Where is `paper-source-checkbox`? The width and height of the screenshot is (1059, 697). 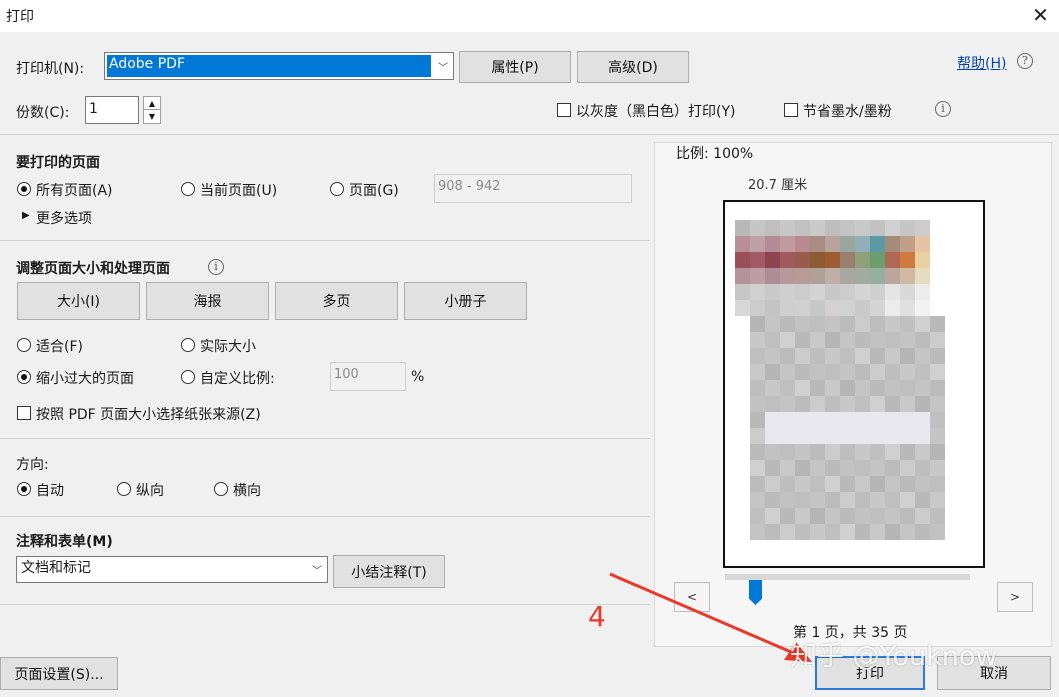
paper-source-checkbox is located at coordinates (24, 413).